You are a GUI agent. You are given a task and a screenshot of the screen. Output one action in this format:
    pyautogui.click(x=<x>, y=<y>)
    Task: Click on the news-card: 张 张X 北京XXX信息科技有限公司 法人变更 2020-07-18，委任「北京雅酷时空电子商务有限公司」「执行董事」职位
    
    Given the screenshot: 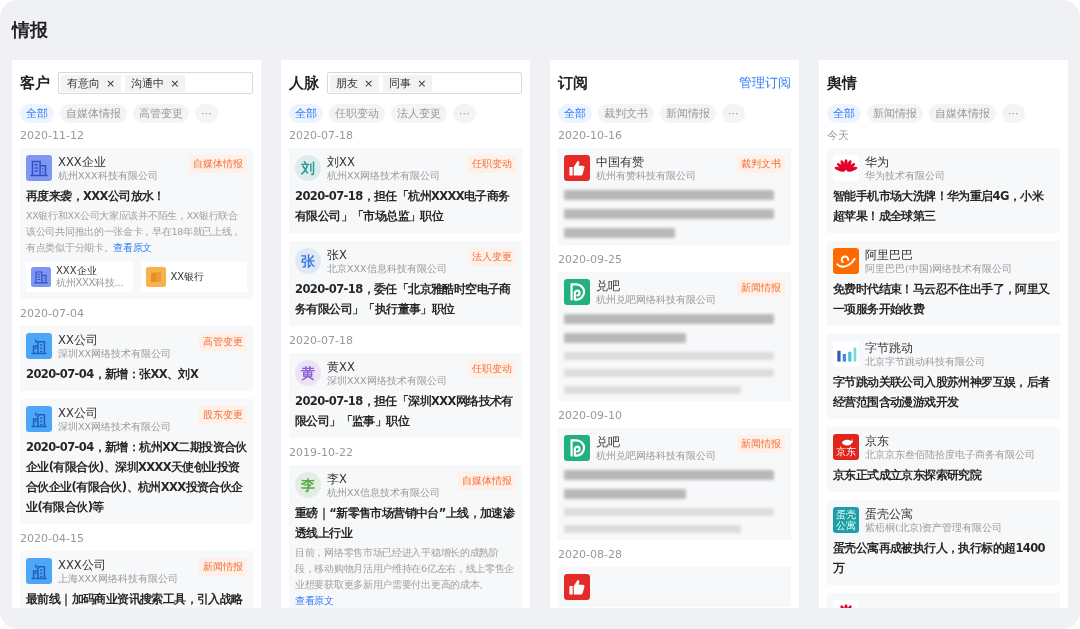 What is the action you would take?
    pyautogui.click(x=405, y=283)
    